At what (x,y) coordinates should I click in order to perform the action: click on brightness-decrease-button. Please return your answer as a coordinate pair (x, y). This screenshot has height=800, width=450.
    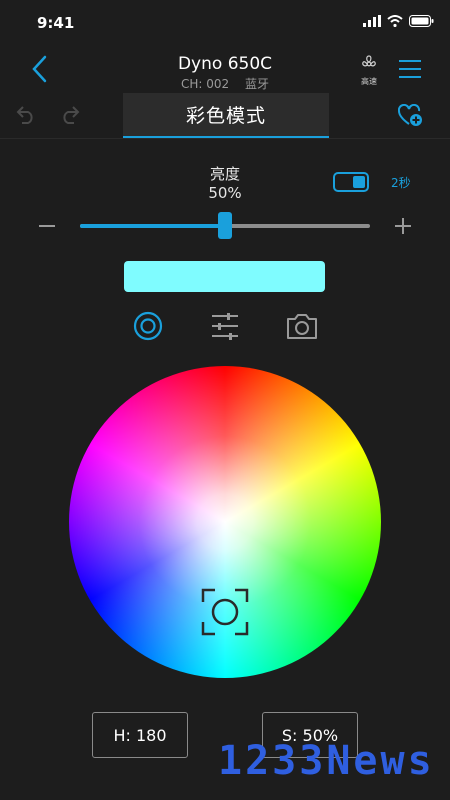
    Looking at the image, I should click on (47, 226).